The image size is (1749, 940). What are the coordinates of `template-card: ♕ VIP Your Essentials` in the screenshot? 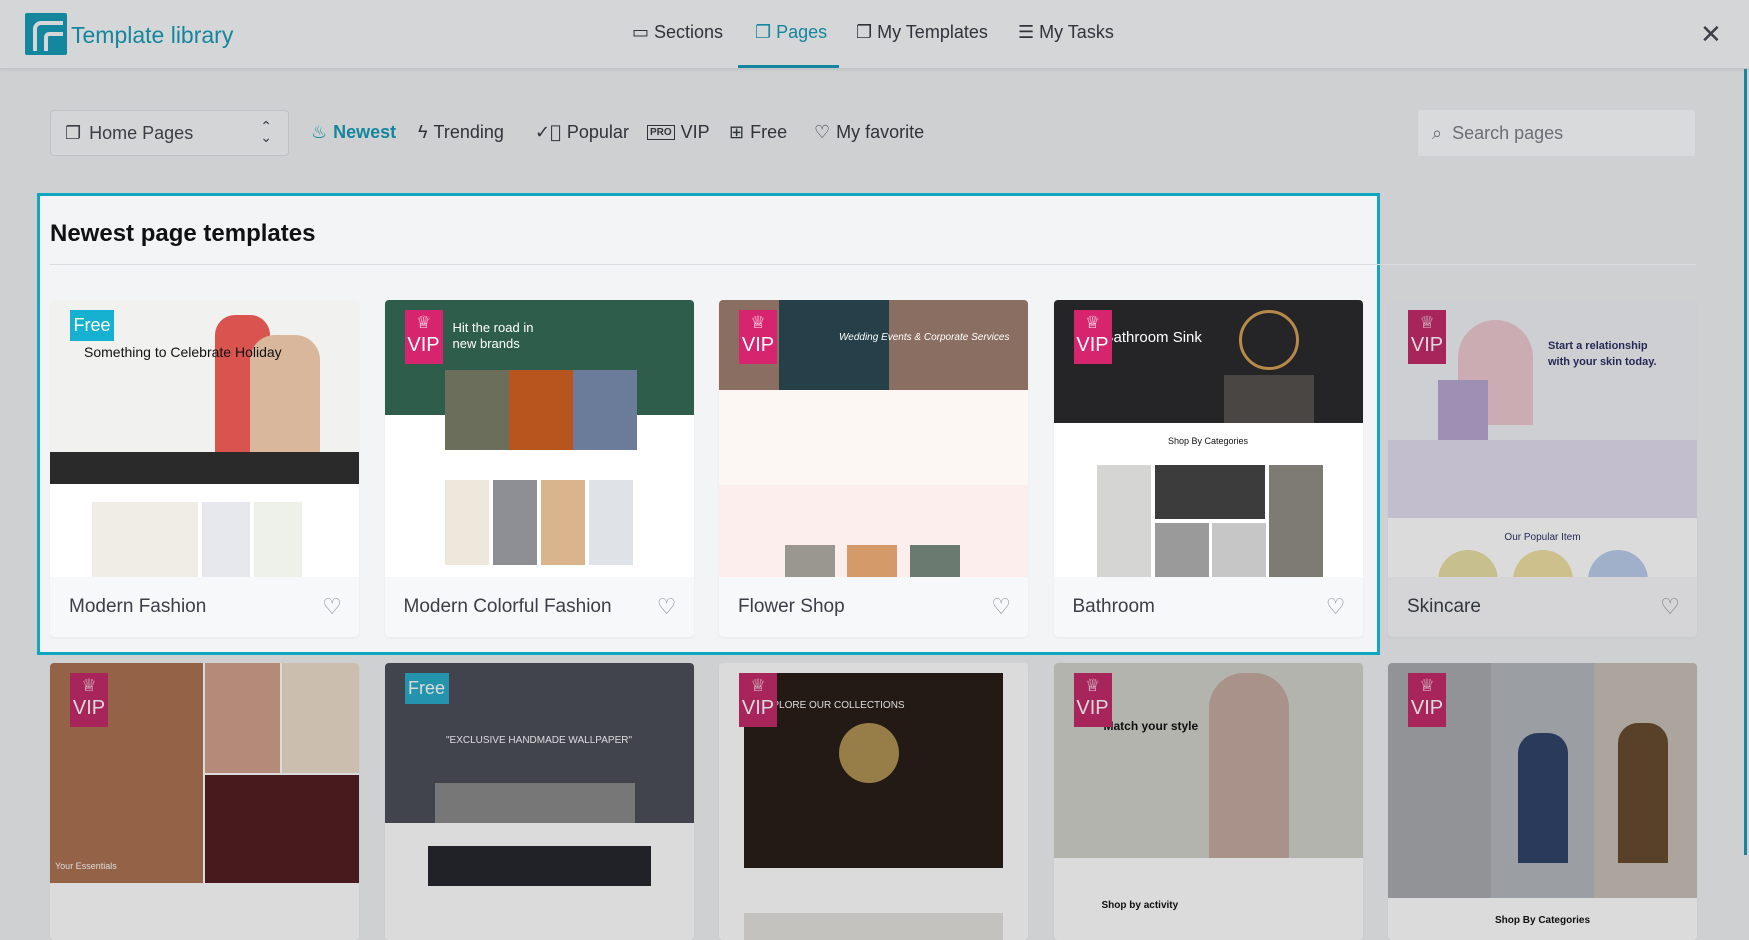 It's located at (204, 801).